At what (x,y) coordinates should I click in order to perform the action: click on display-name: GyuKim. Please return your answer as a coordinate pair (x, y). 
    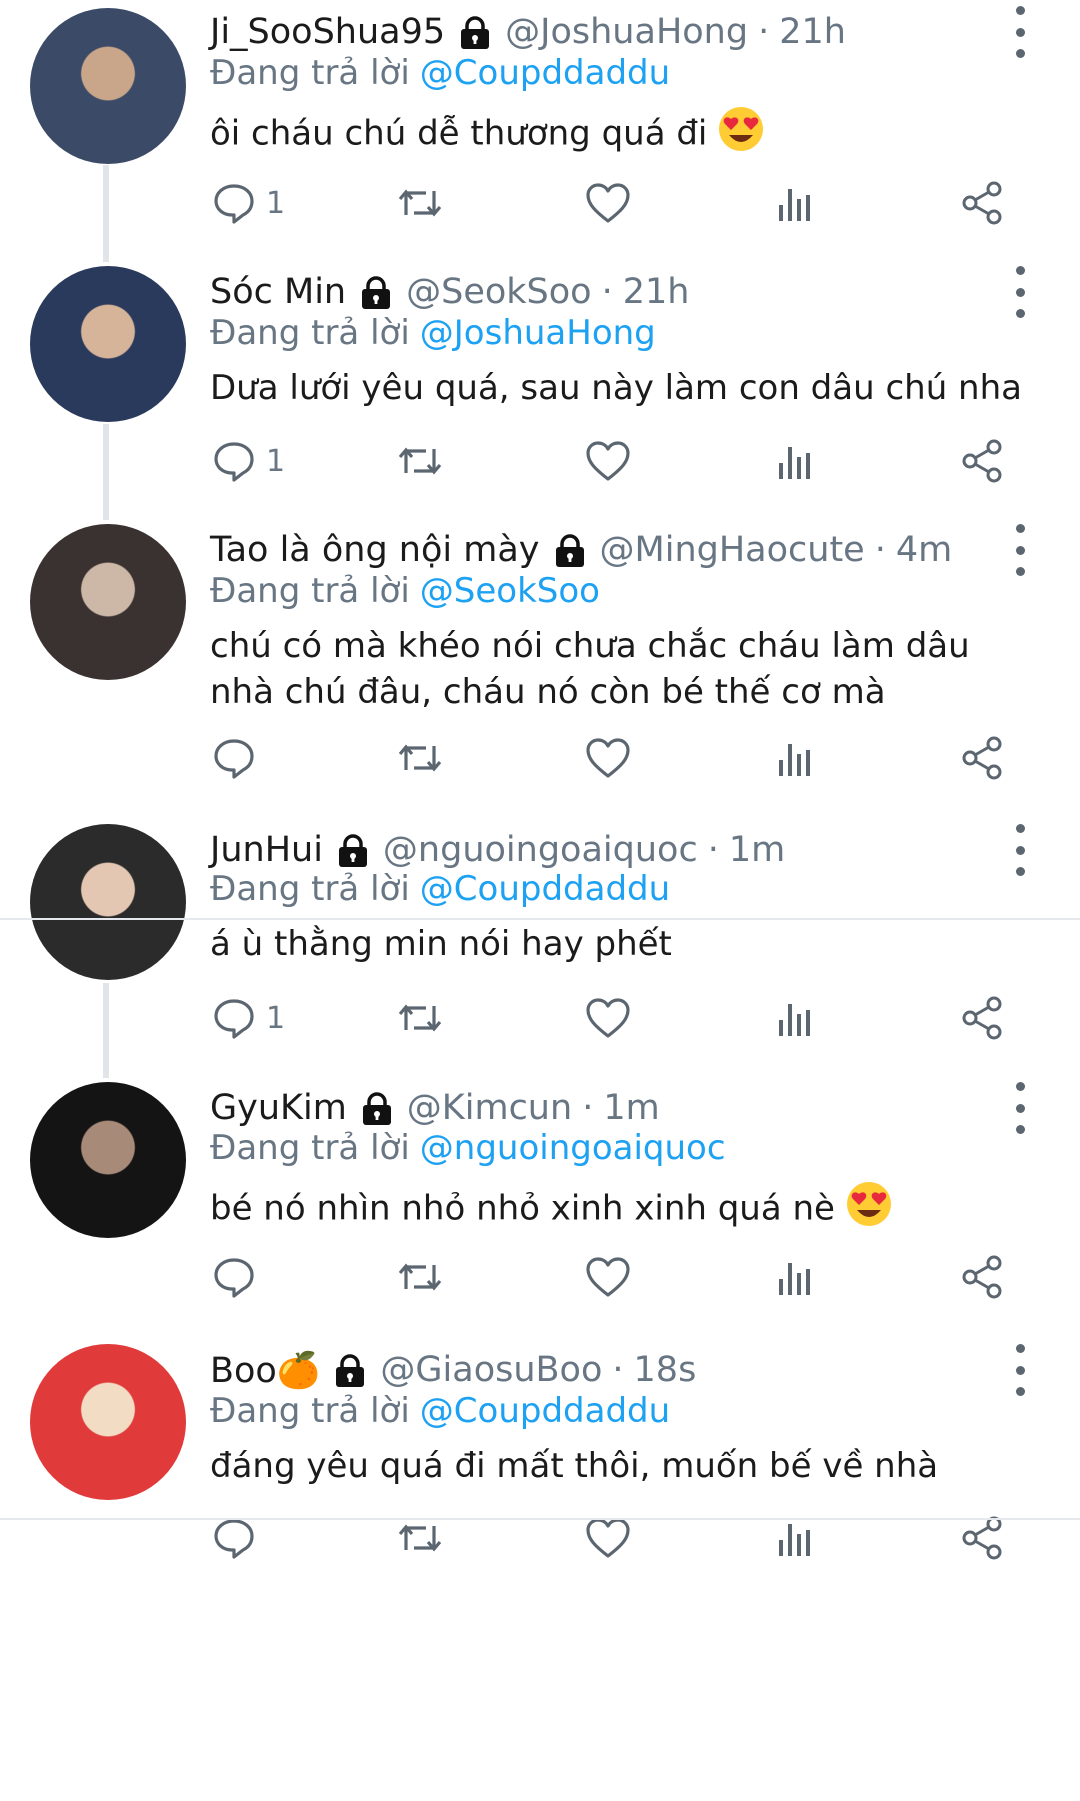
    Looking at the image, I should click on (278, 1108).